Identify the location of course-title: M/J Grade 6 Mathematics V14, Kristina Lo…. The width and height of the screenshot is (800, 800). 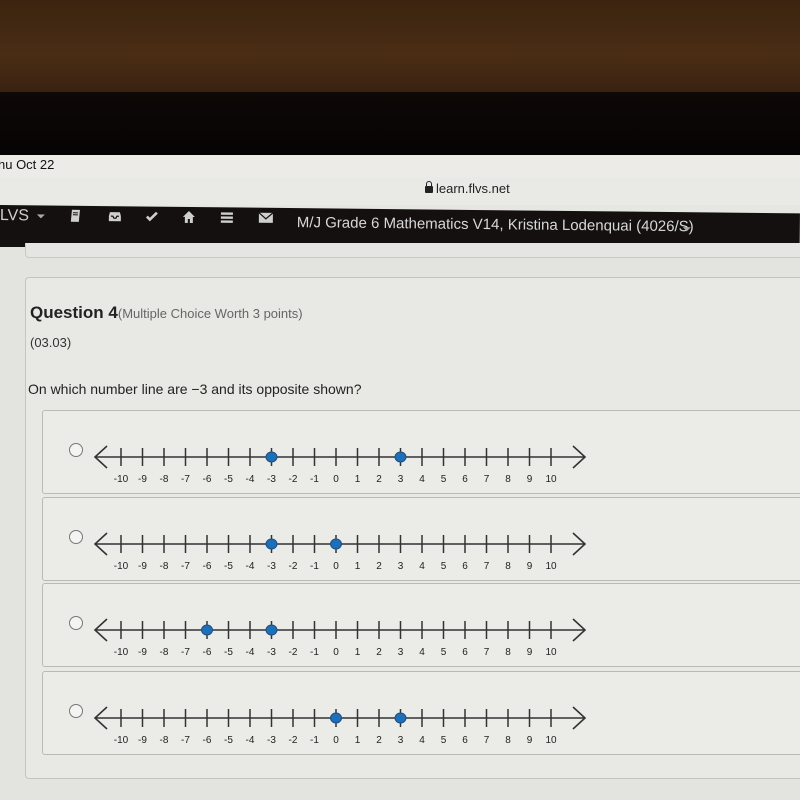
(495, 224).